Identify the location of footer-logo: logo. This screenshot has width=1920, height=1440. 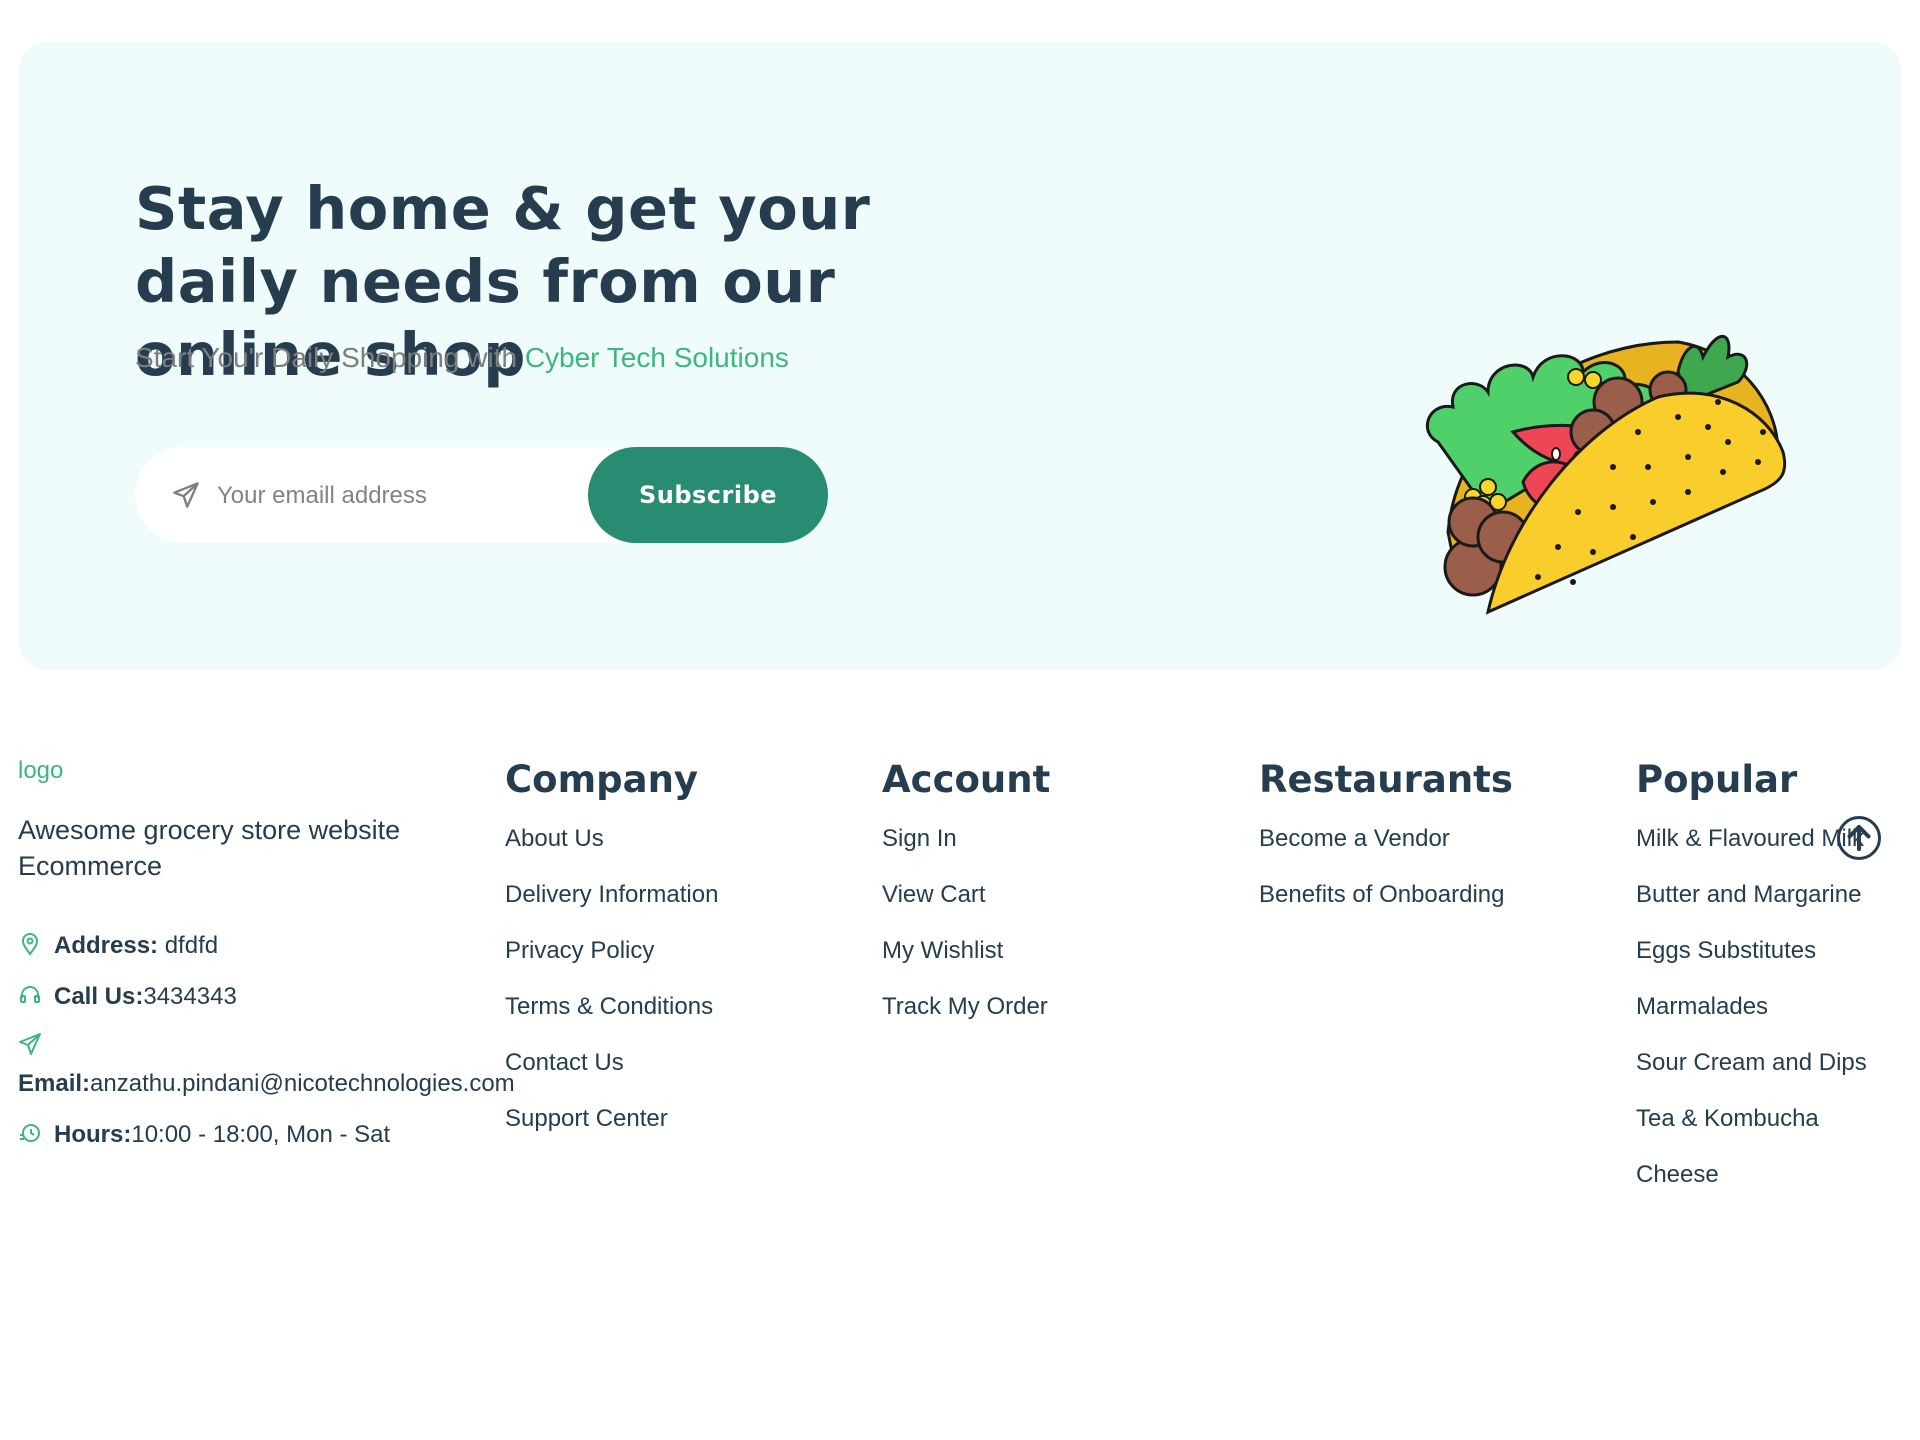
(40, 771).